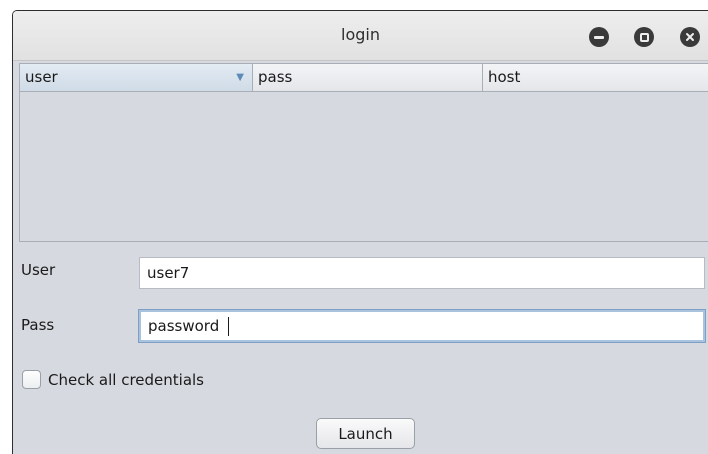 This screenshot has width=708, height=454. Describe the element at coordinates (275, 77) in the screenshot. I see `column-header-label: pass` at that location.